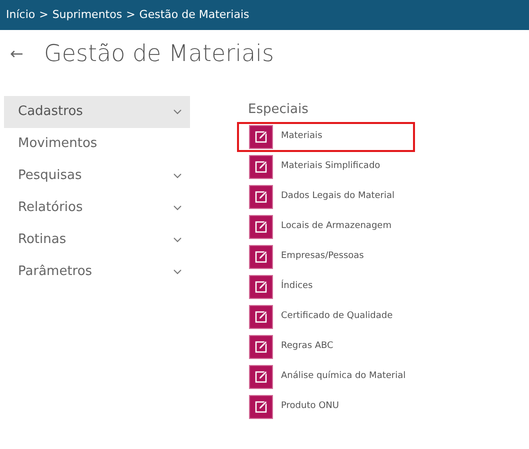 The width and height of the screenshot is (529, 449). What do you see at coordinates (97, 208) in the screenshot?
I see `sidebar-item: Relatórios` at bounding box center [97, 208].